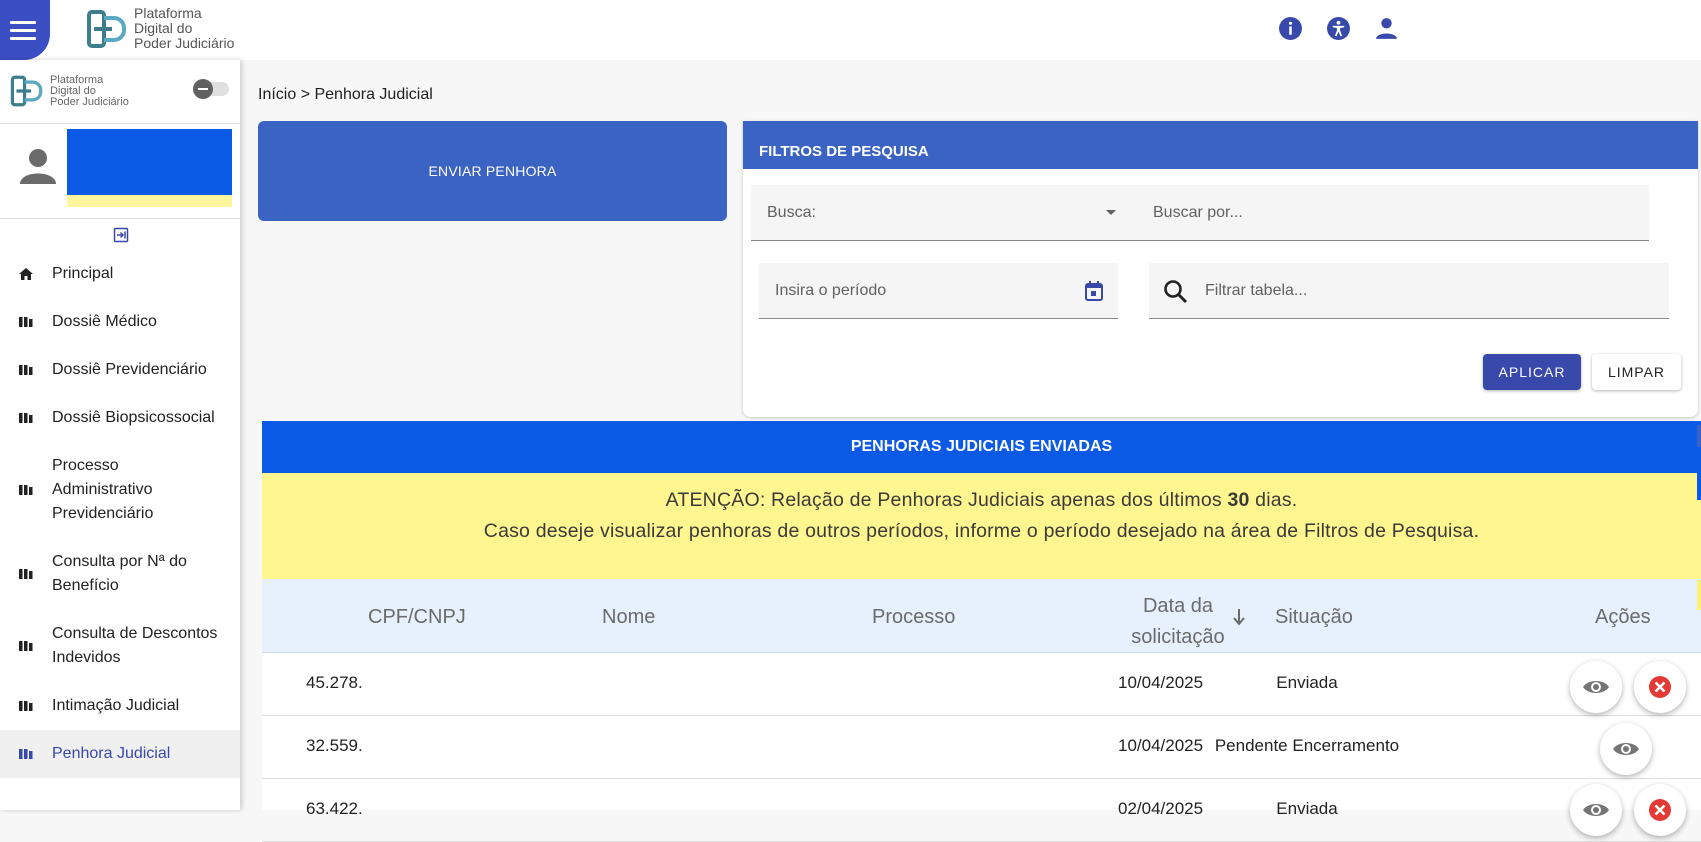 This screenshot has height=842, width=1701. Describe the element at coordinates (981, 447) in the screenshot. I see `table-title: PENHORAS JUDICIAIS ENVIADAS` at that location.